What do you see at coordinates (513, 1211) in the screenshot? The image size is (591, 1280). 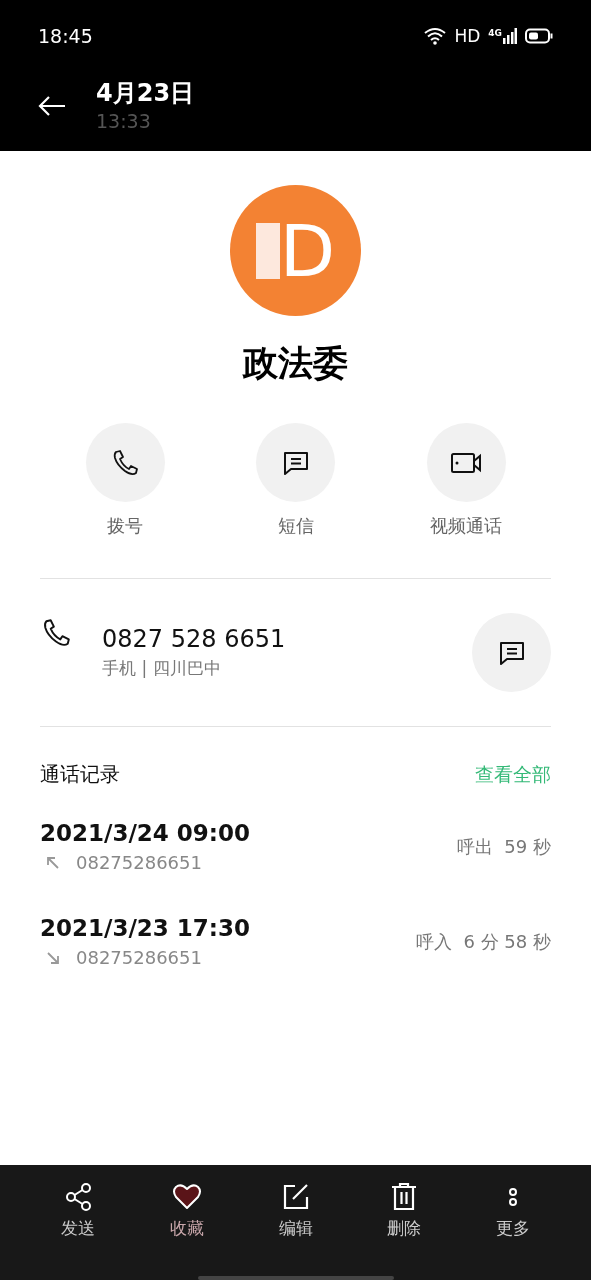 I see `more-button: 更多` at bounding box center [513, 1211].